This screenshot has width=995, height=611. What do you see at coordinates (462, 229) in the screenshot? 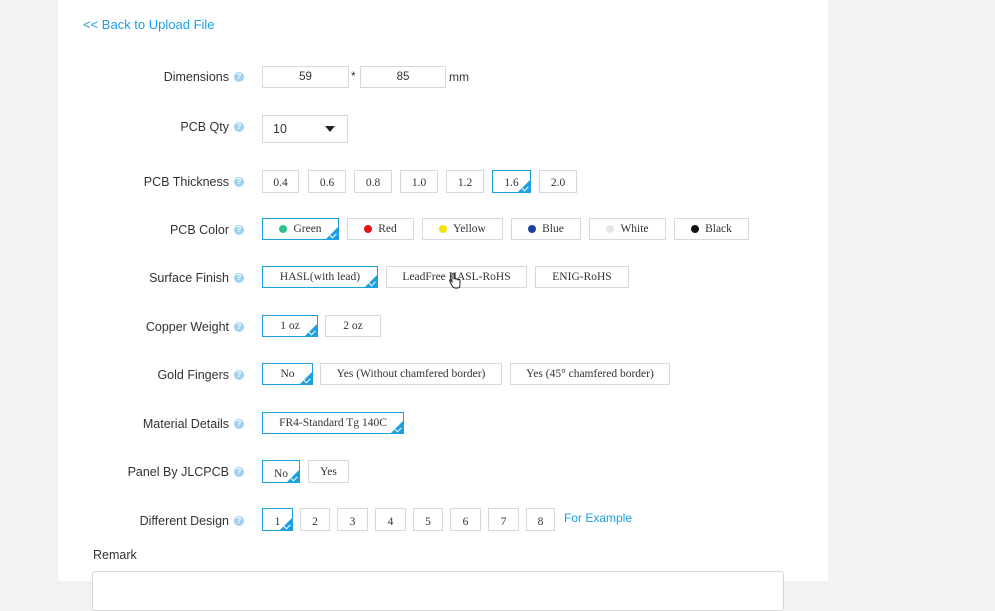
I see `color-option-yellow: Yellow` at bounding box center [462, 229].